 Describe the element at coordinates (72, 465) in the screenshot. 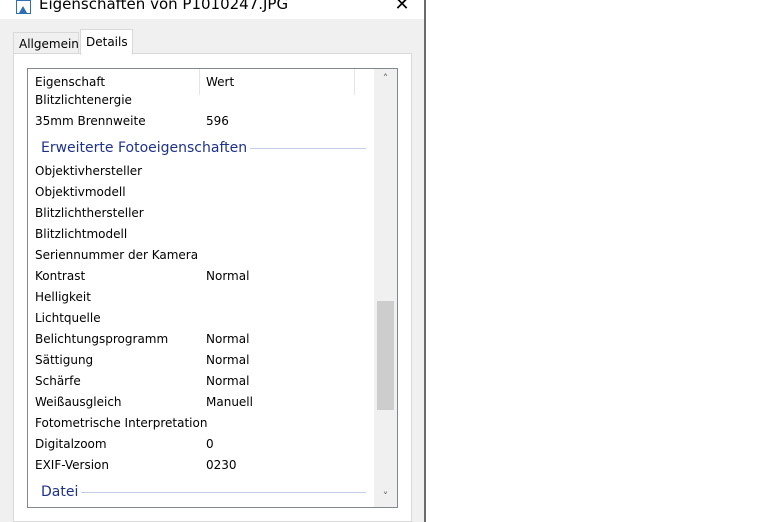

I see `property-name: EXIF-Version` at that location.